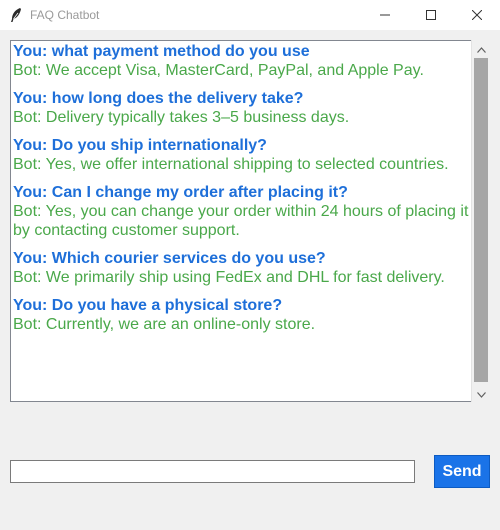  What do you see at coordinates (161, 51) in the screenshot?
I see `user-message: You: what payment method do you use` at bounding box center [161, 51].